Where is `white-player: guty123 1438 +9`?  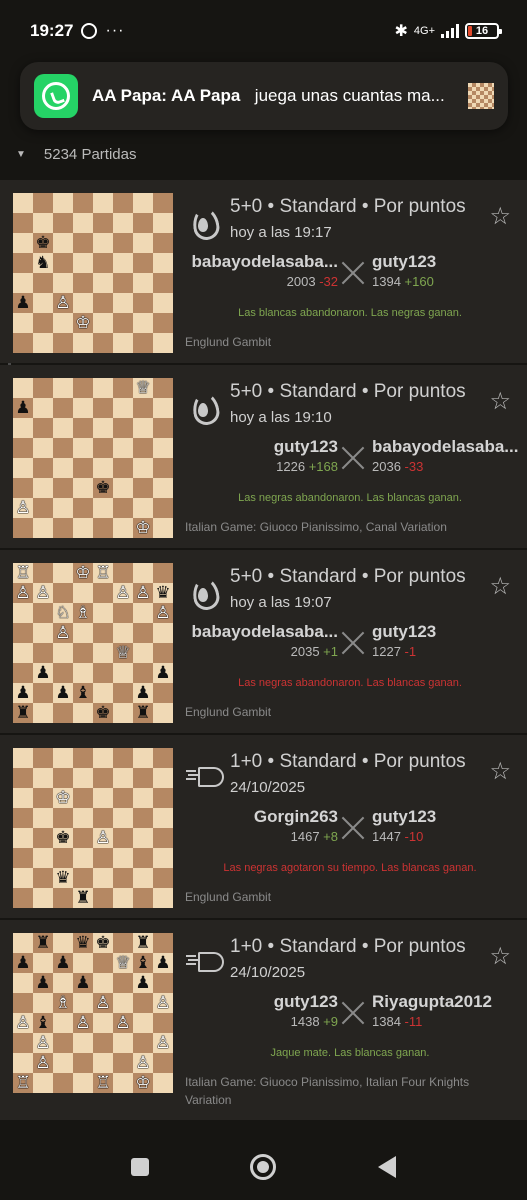
white-player: guty123 1438 +9 is located at coordinates (306, 1010).